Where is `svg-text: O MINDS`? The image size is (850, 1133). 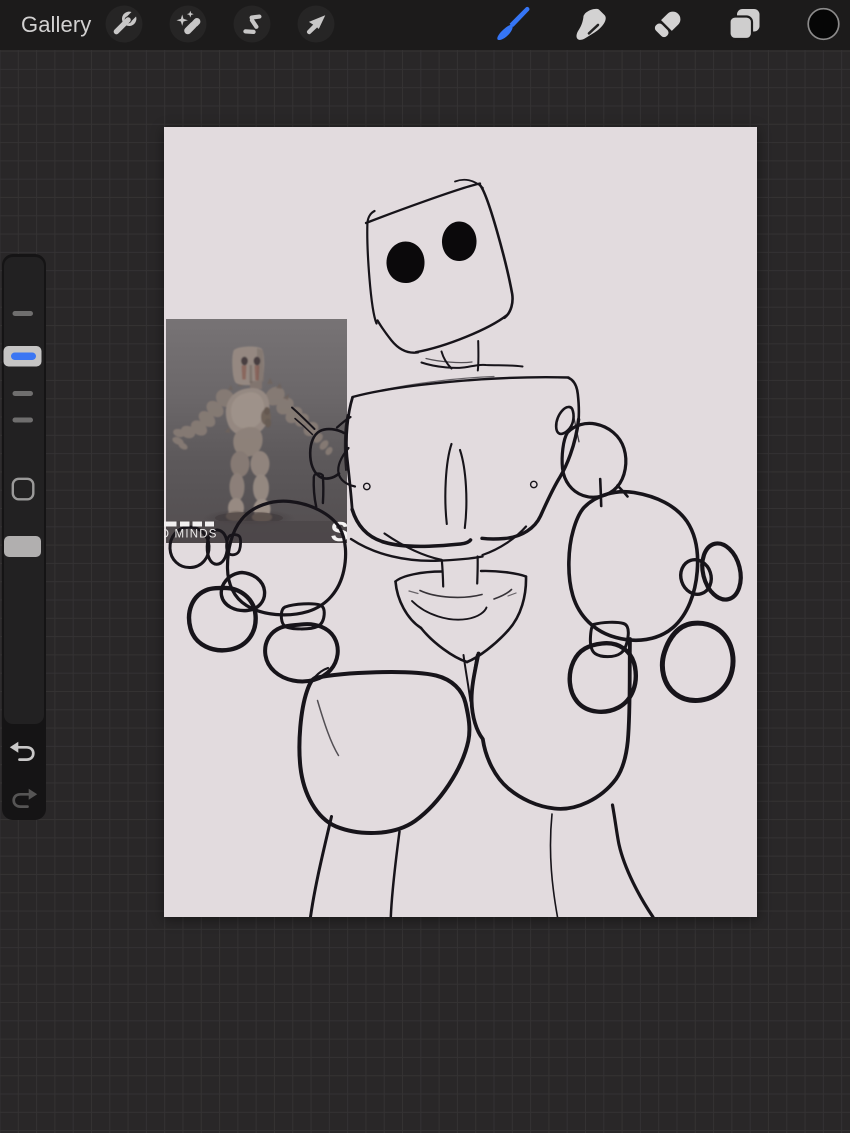 svg-text: O MINDS is located at coordinates (191, 535).